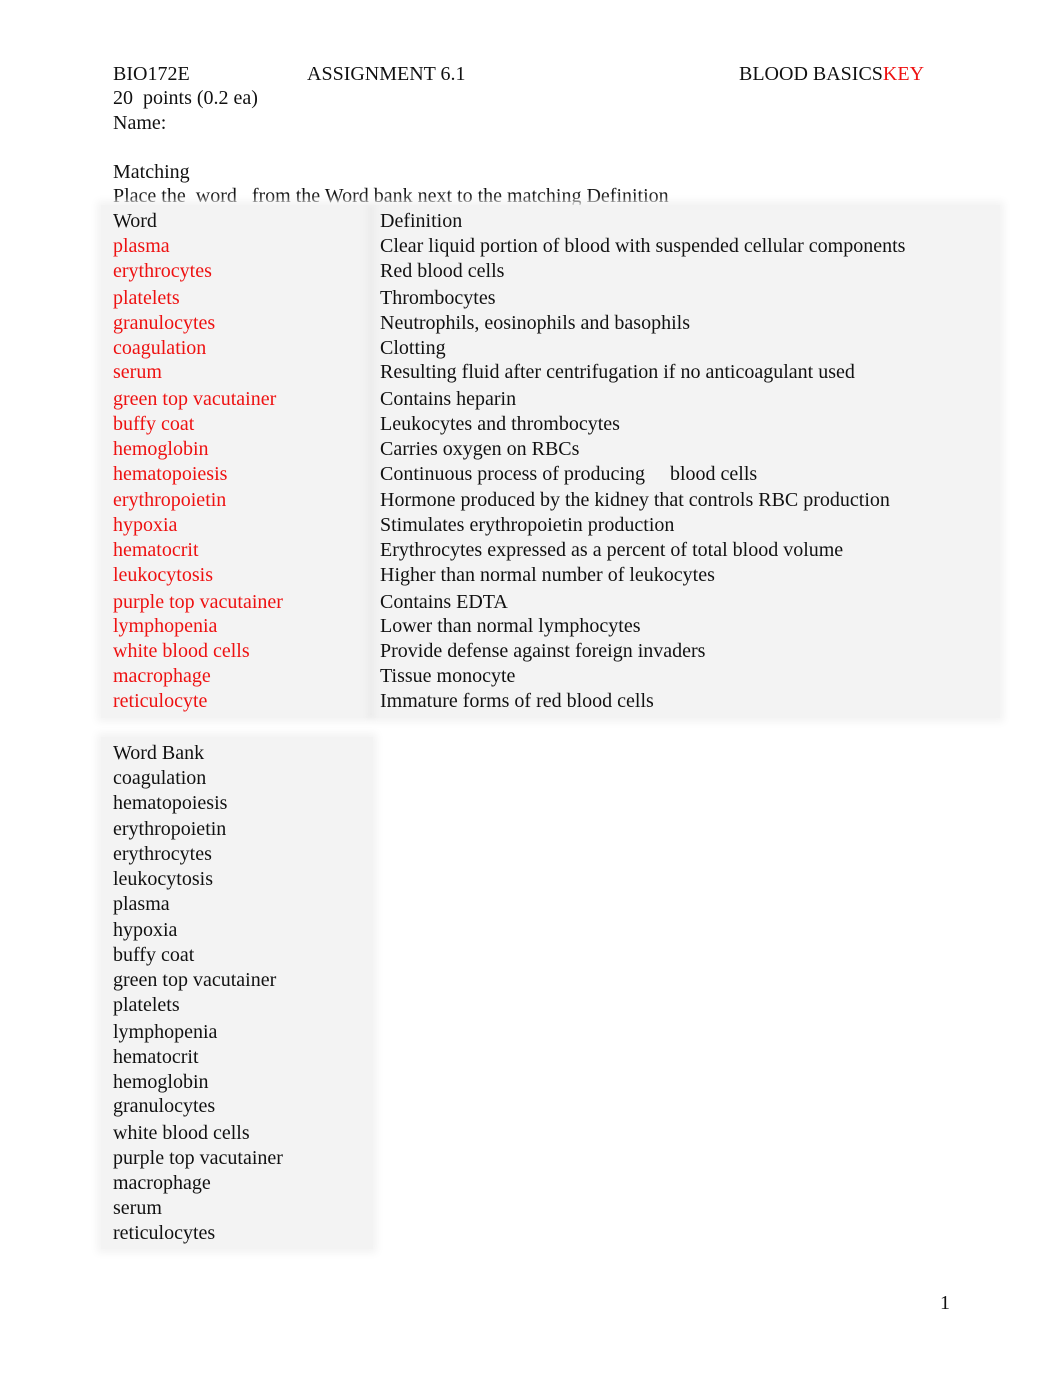 The height and width of the screenshot is (1377, 1062). I want to click on answer-word: plasma, so click(141, 246).